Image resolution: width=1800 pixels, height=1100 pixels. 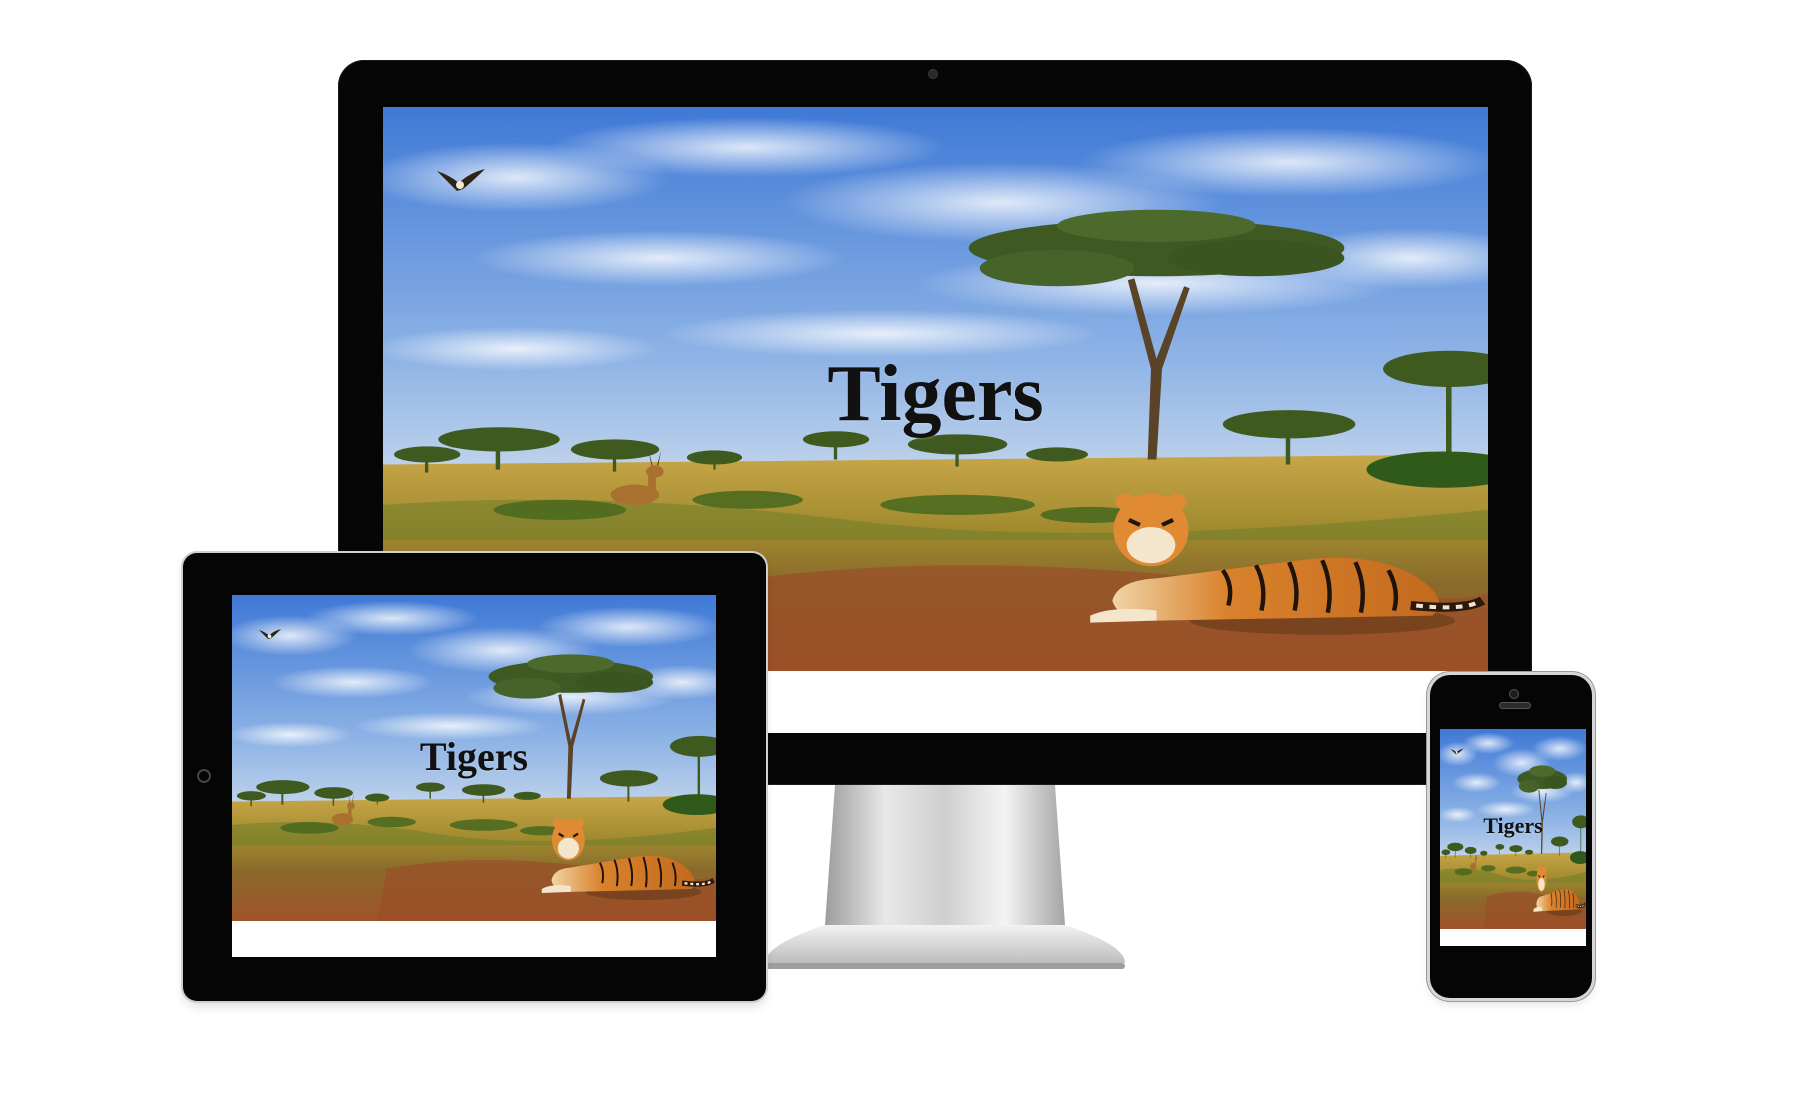 I want to click on speaker-icon, so click(x=1515, y=705).